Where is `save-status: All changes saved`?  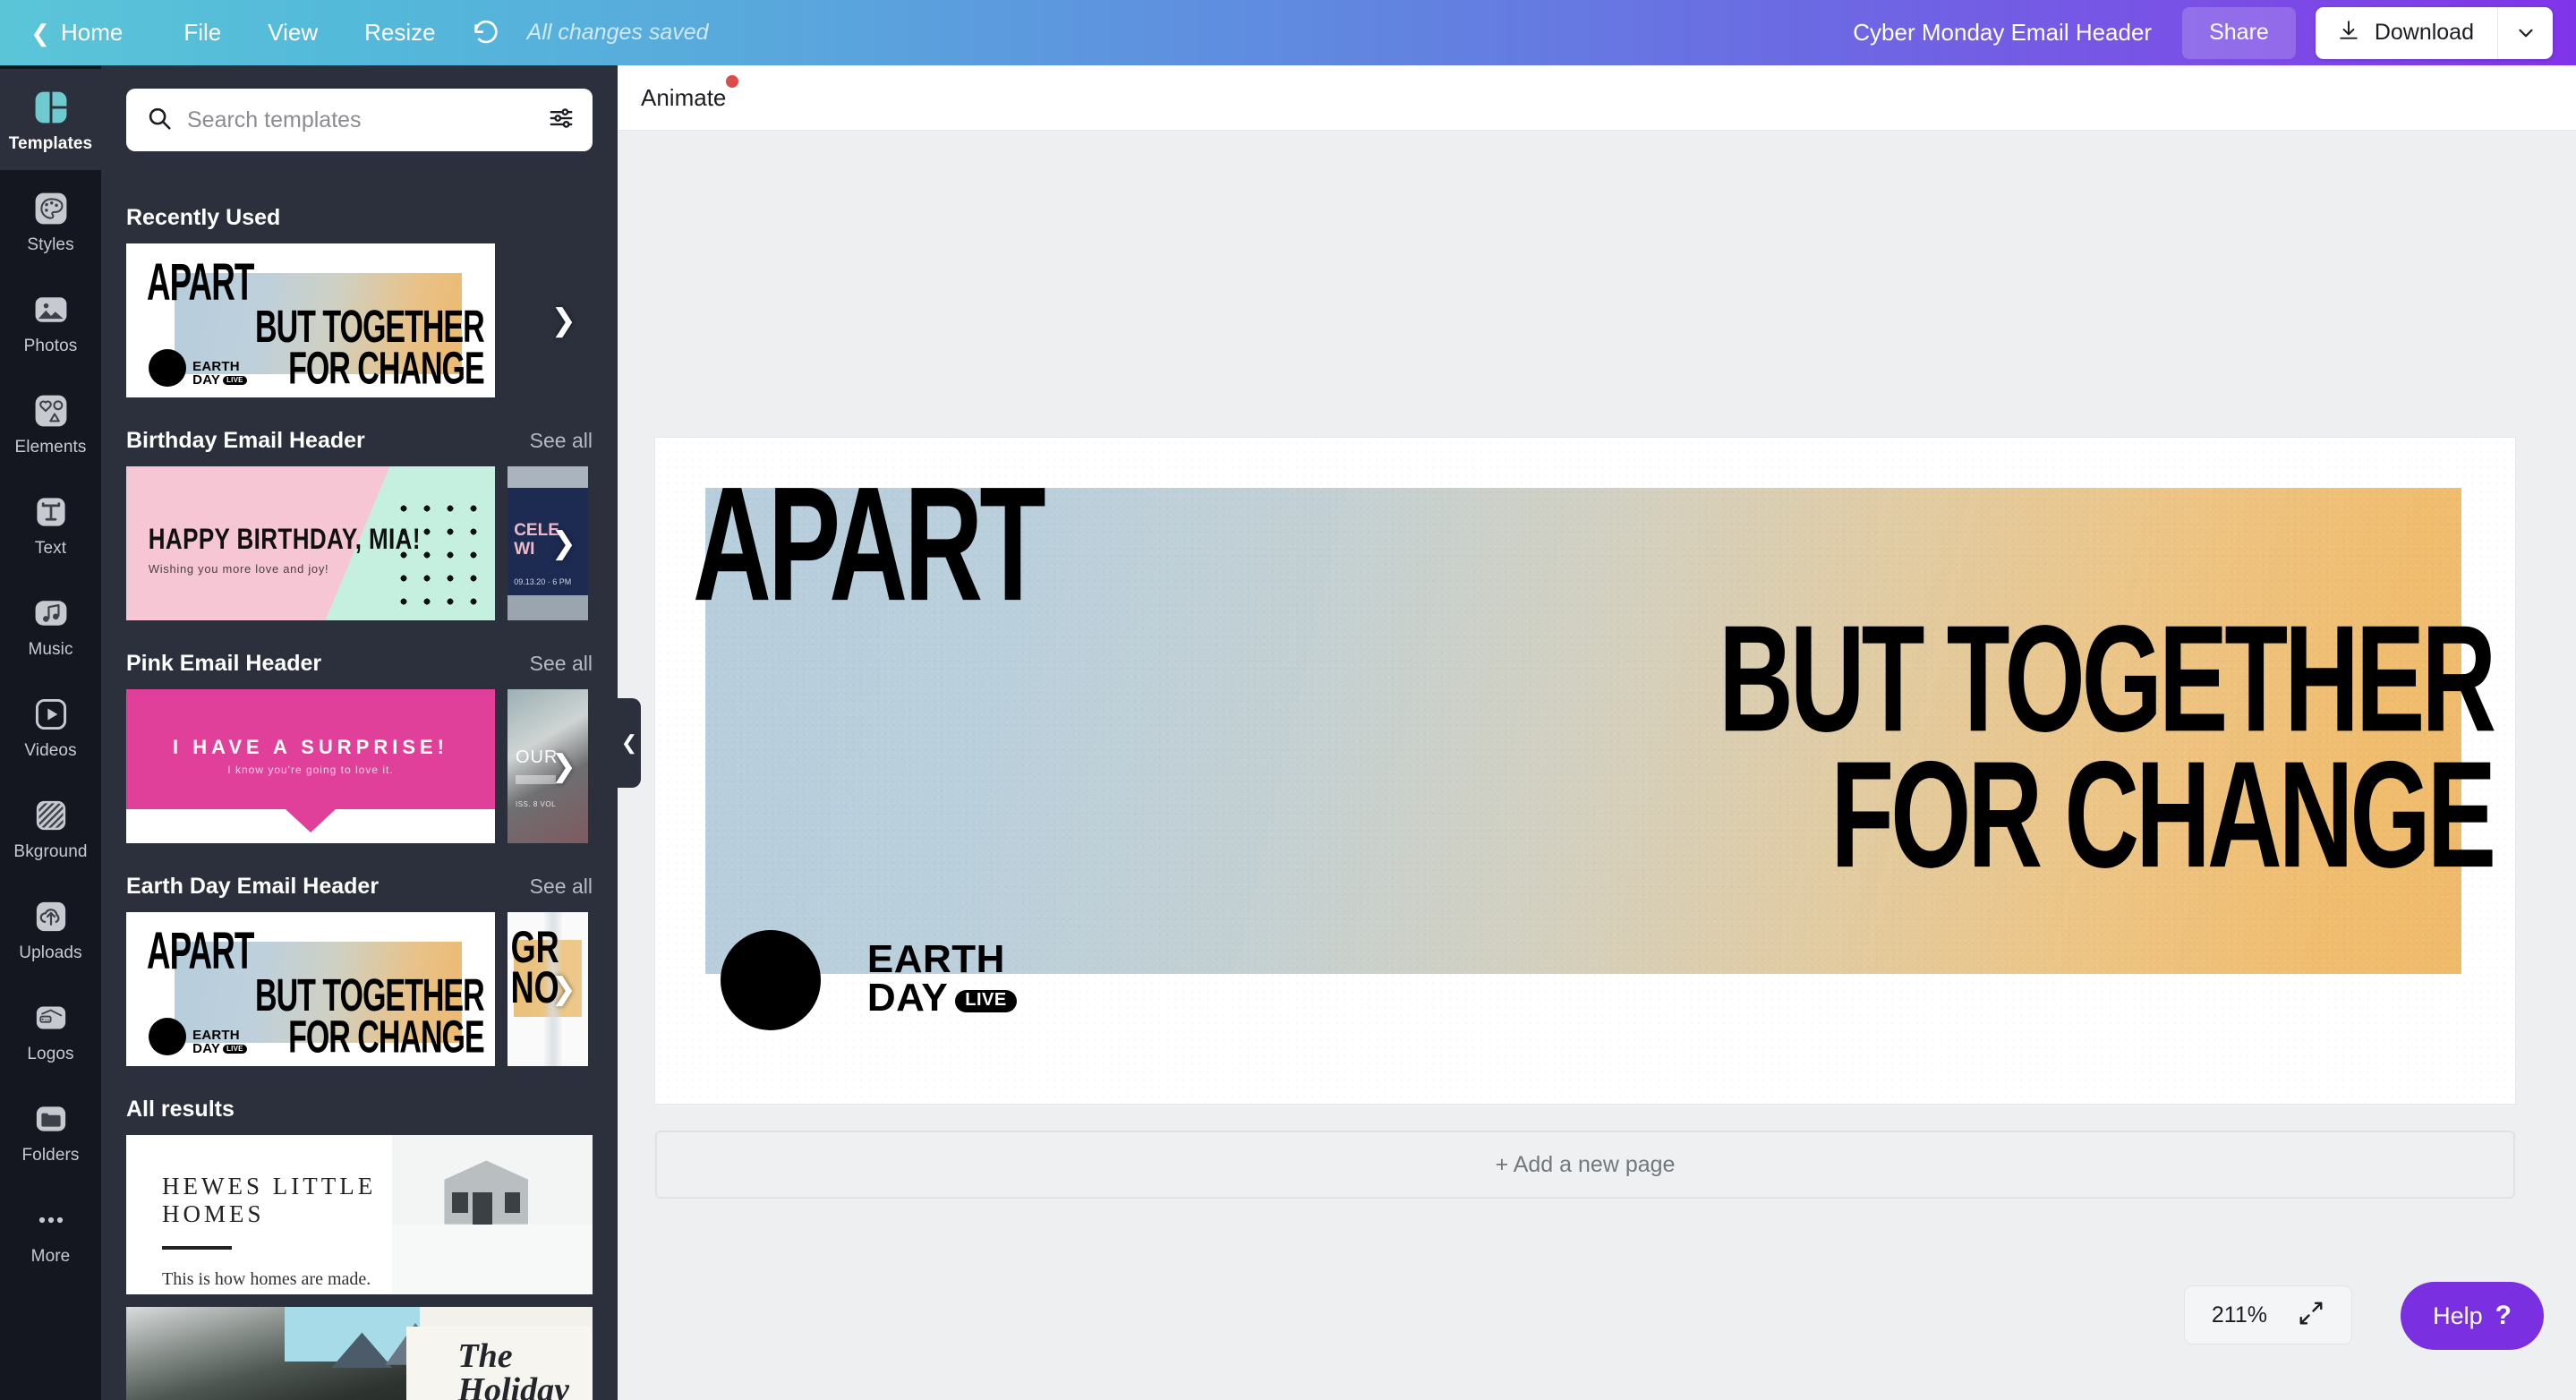
save-status: All changes saved is located at coordinates (617, 32).